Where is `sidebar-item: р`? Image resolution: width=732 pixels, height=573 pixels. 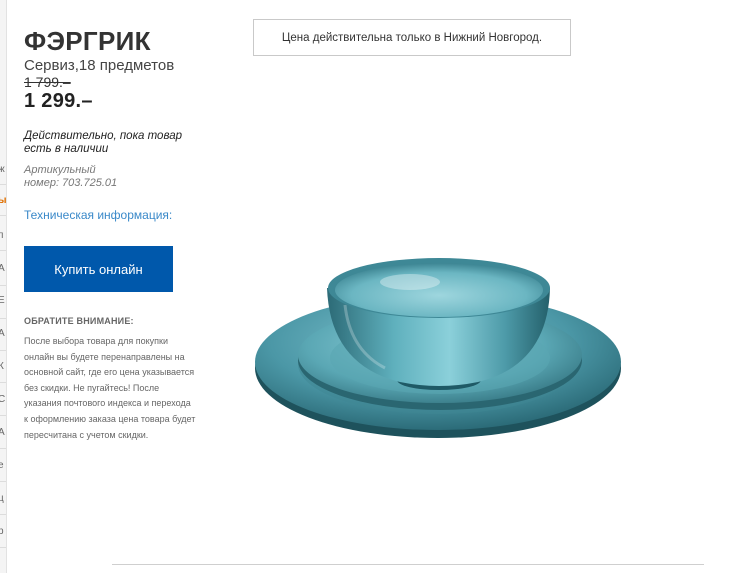
sidebar-item: р is located at coordinates (2, 532).